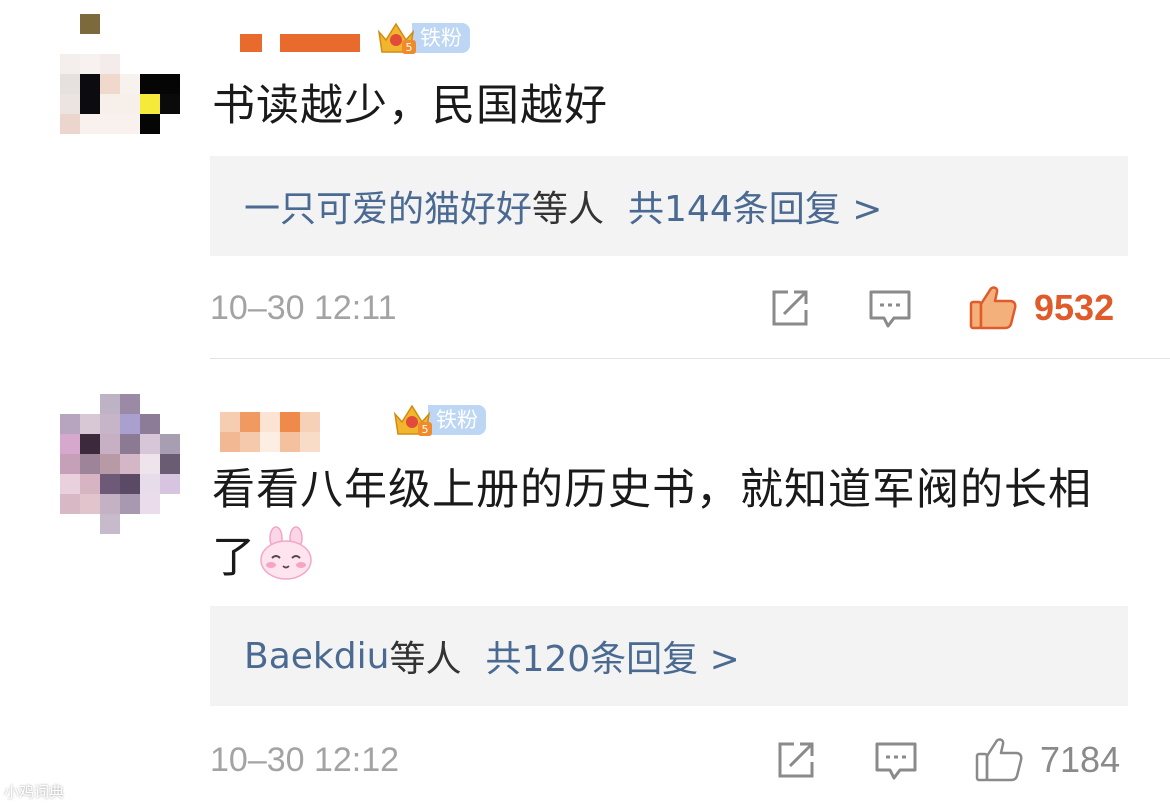 This screenshot has height=806, width=1170. I want to click on reply-summary: Baekdiu 等人 共120条回复 >, so click(669, 656).